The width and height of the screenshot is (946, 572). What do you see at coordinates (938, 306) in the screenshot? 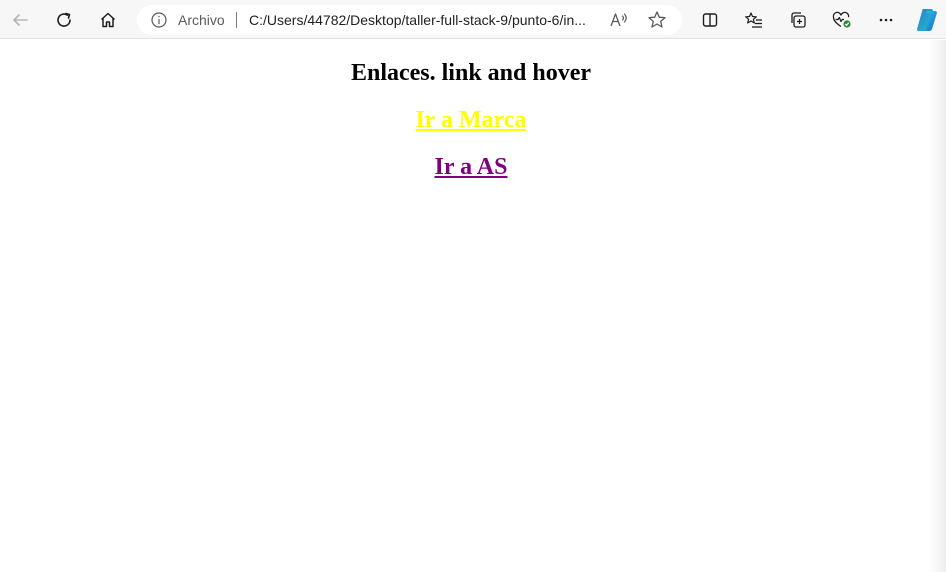
I see `page-edge-shadow` at bounding box center [938, 306].